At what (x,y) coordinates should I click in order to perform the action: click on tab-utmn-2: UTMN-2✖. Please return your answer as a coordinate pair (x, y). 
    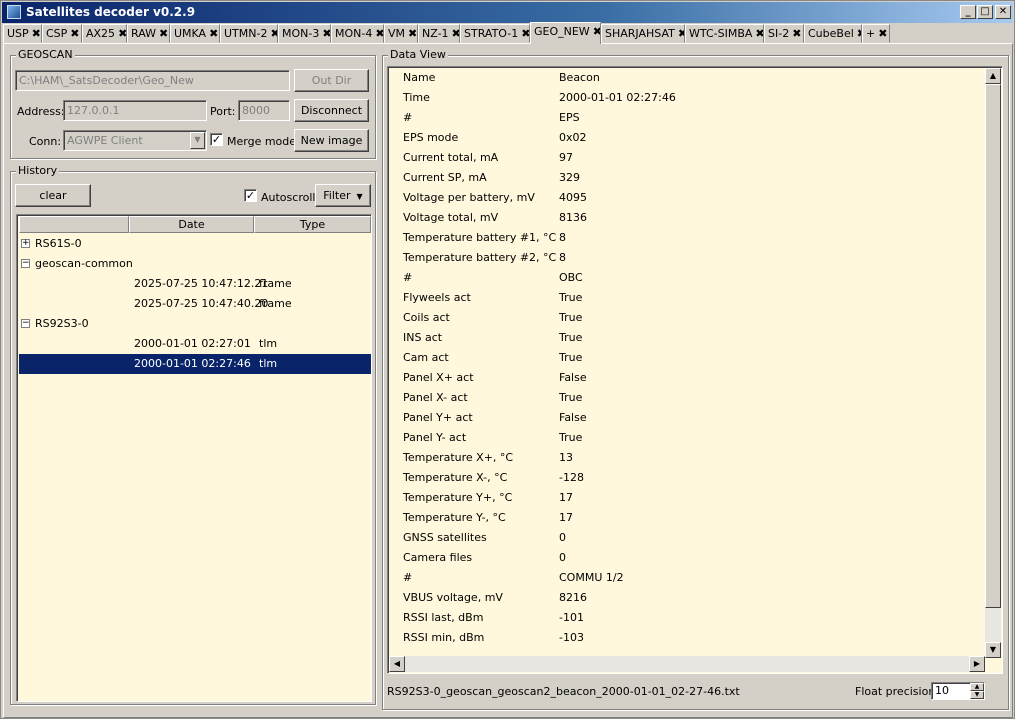
    Looking at the image, I should click on (249, 33).